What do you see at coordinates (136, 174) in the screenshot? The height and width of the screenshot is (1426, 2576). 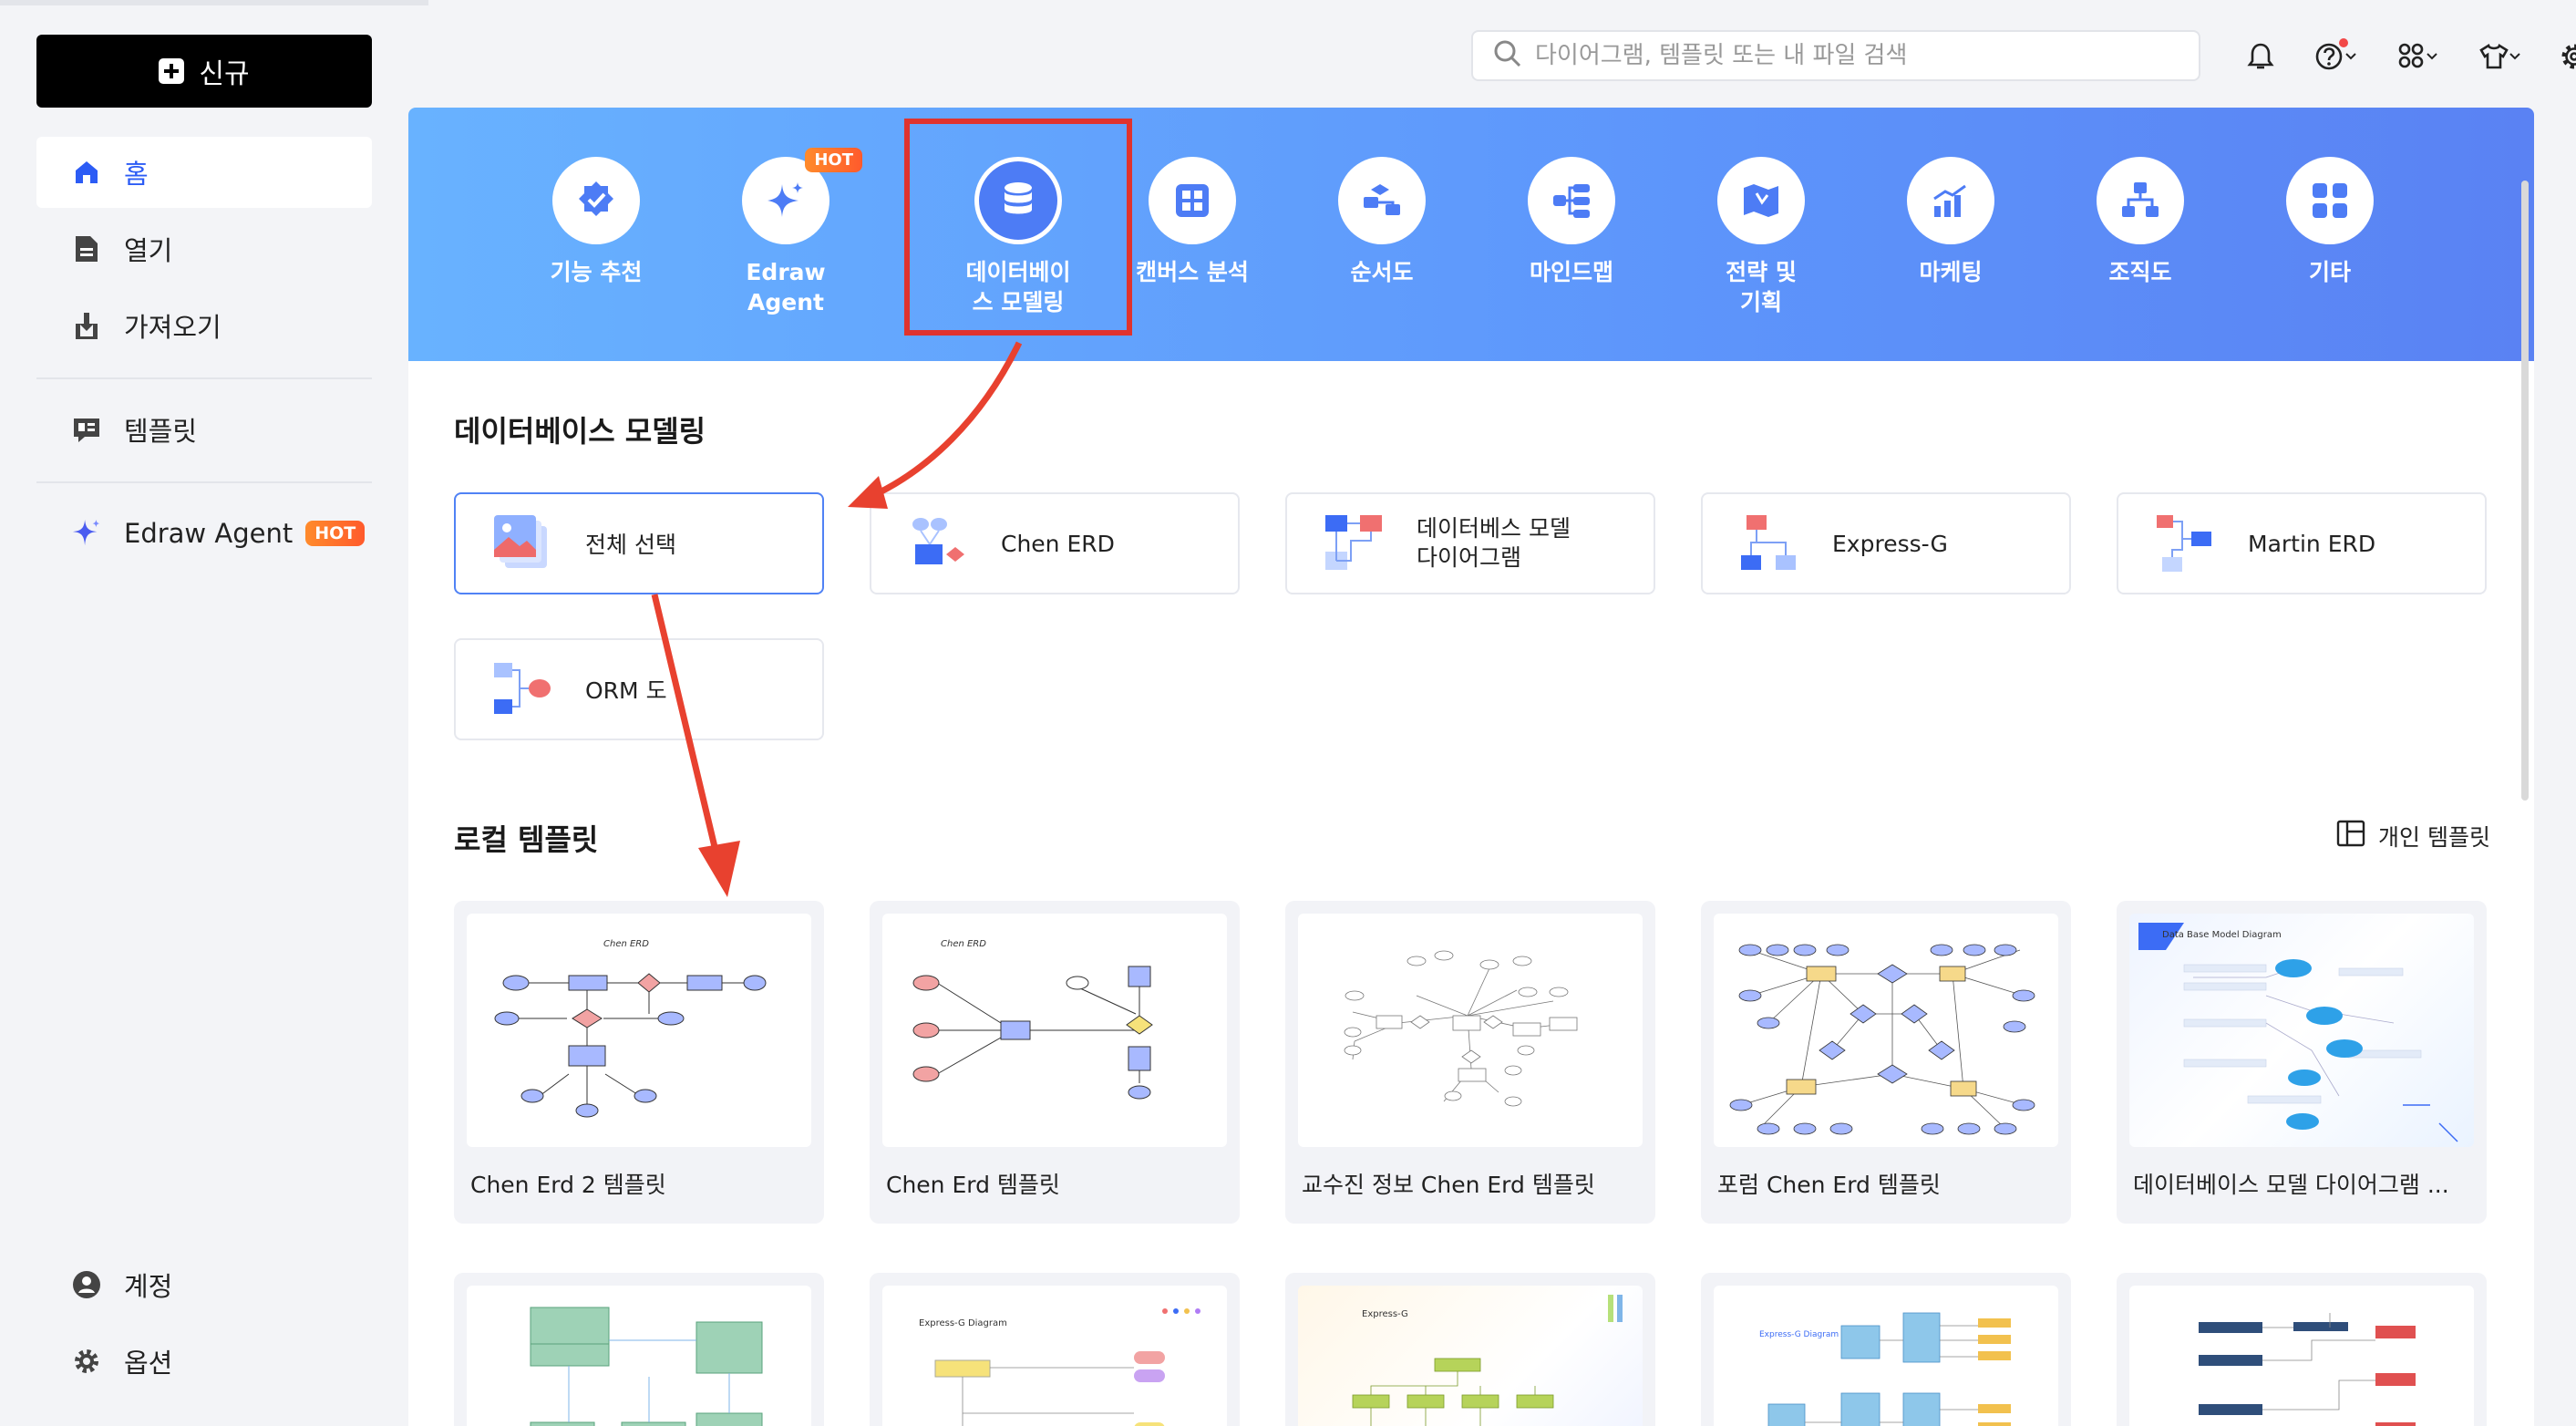 I see `sidebar-item-label: 홈` at bounding box center [136, 174].